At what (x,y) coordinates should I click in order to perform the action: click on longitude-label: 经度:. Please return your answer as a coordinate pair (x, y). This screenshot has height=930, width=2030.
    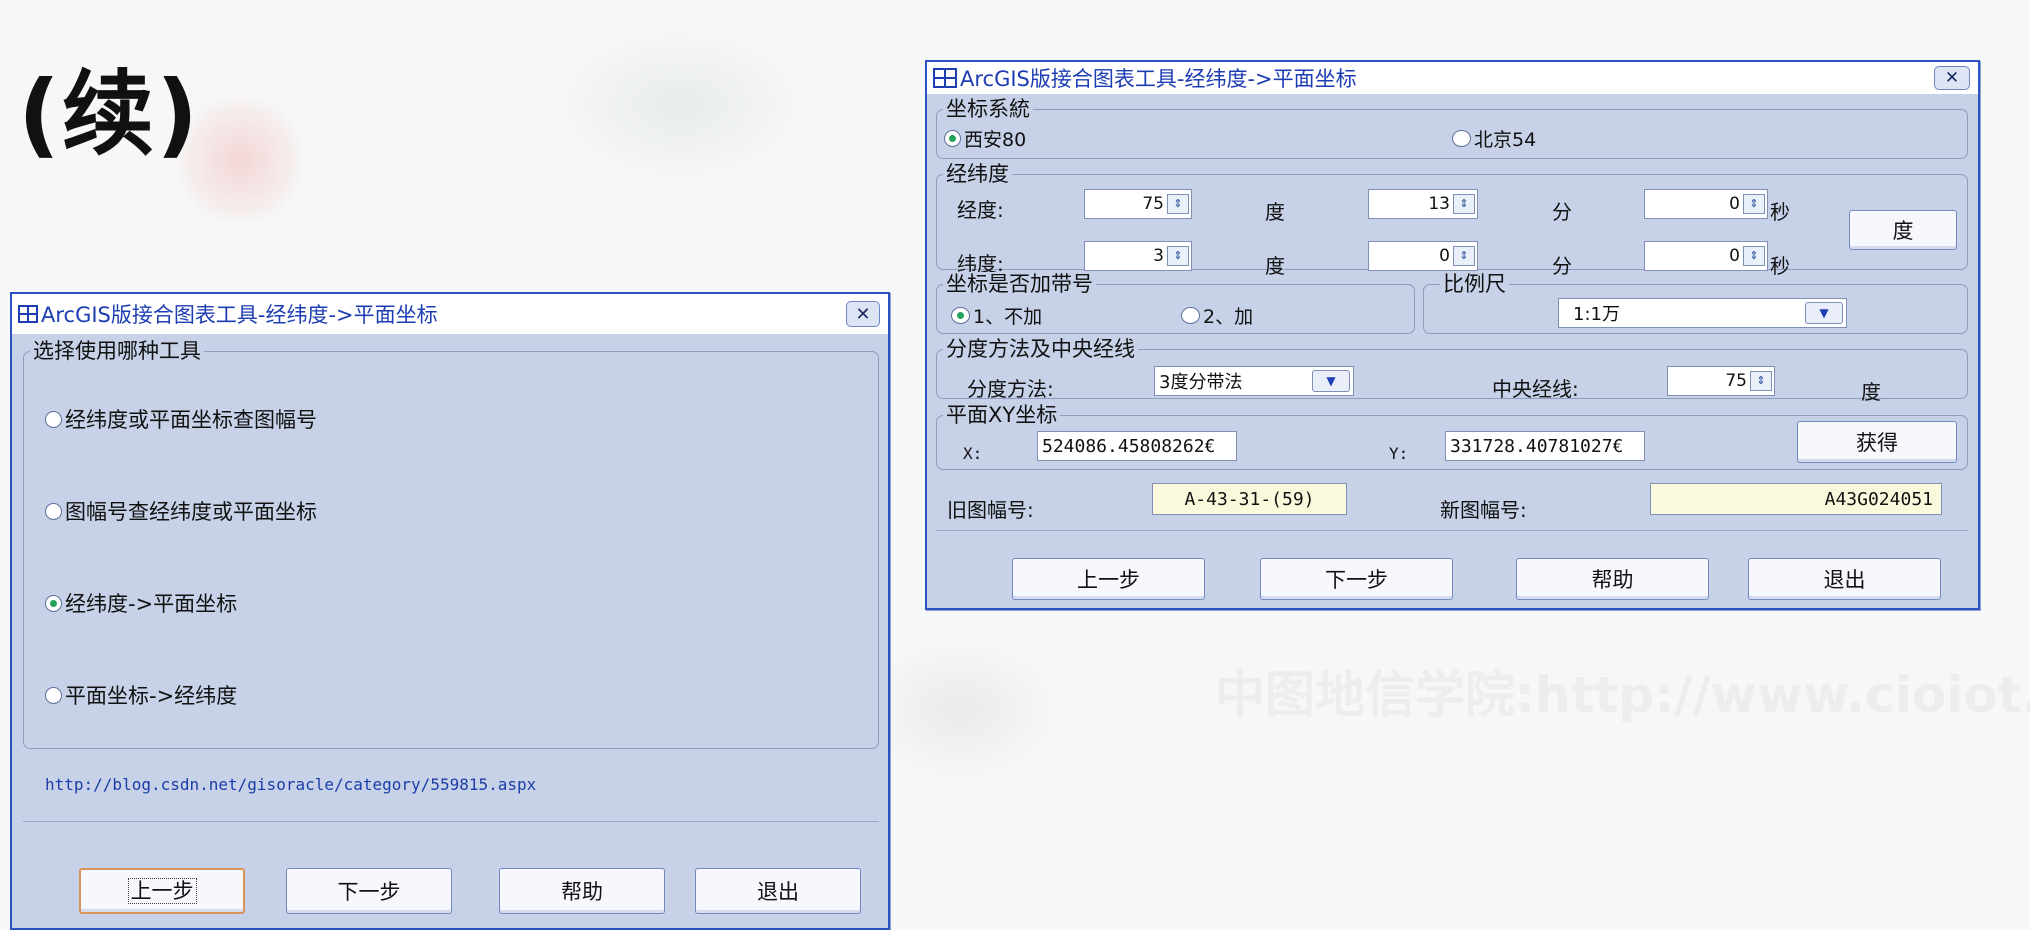
    Looking at the image, I should click on (980, 210).